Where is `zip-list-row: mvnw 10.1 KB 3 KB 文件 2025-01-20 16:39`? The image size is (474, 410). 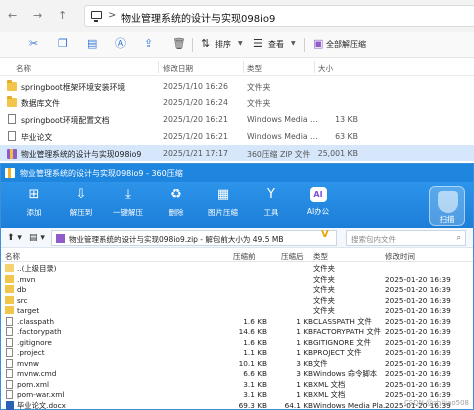 zip-list-row: mvnw 10.1 KB 3 KB 文件 2025-01-20 16:39 is located at coordinates (237, 363).